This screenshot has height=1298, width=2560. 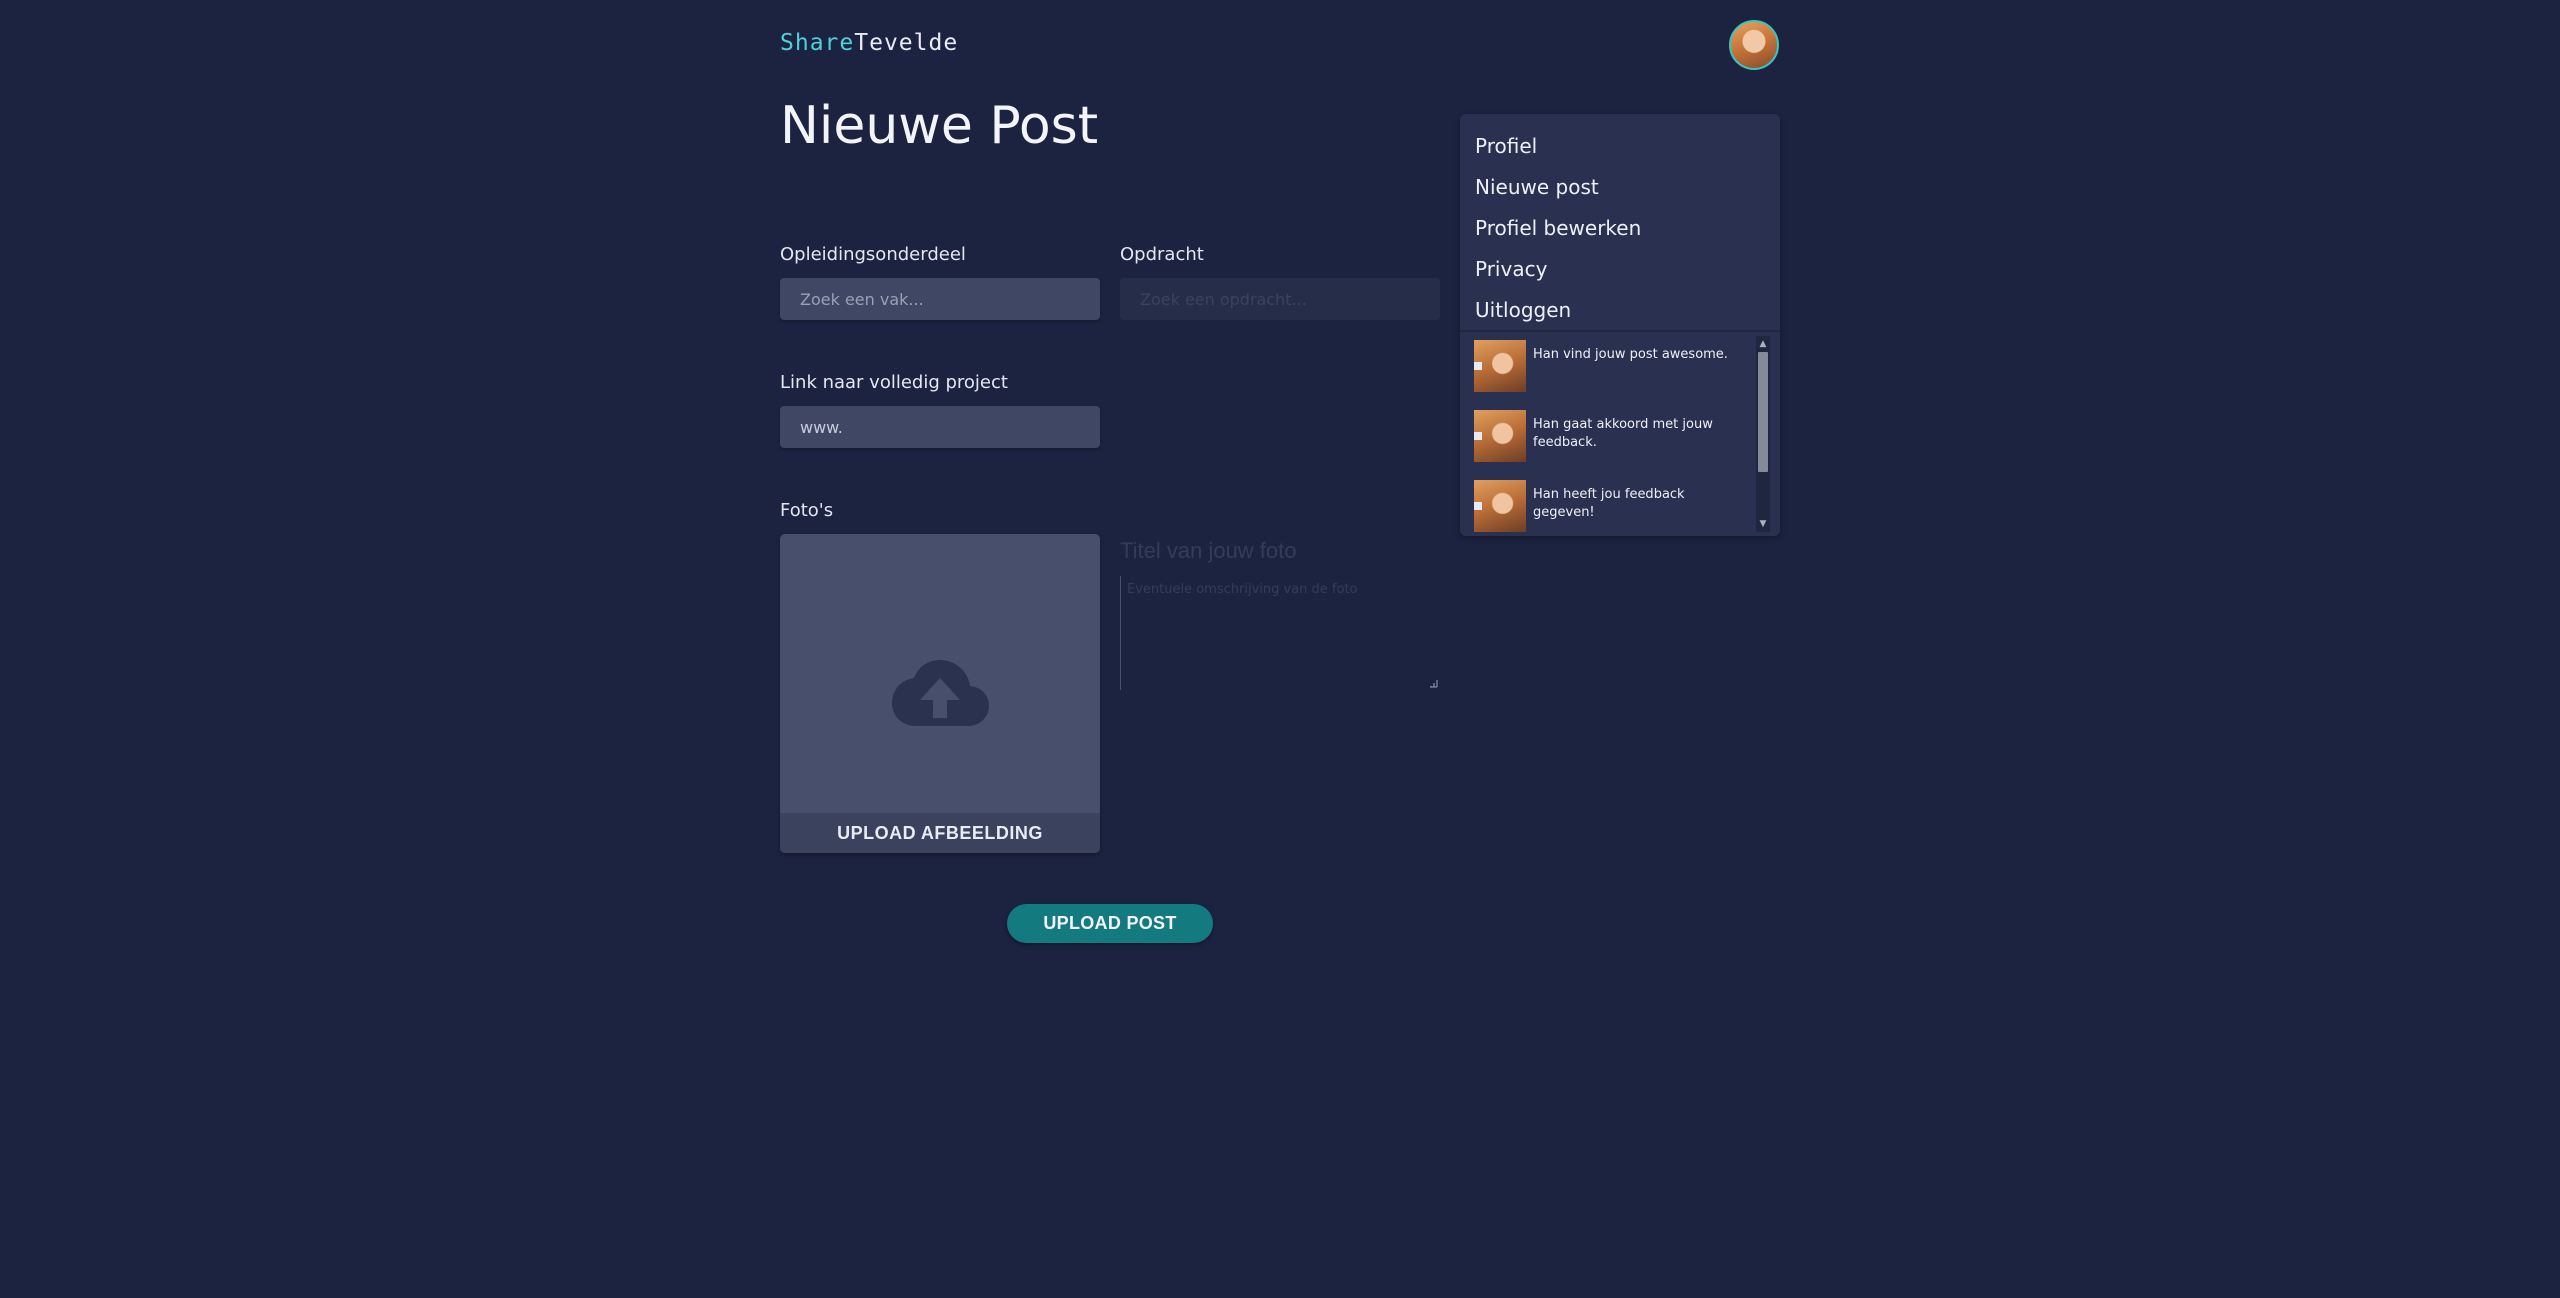 What do you see at coordinates (1620, 146) in the screenshot?
I see `menu-item-profiel: Profiel` at bounding box center [1620, 146].